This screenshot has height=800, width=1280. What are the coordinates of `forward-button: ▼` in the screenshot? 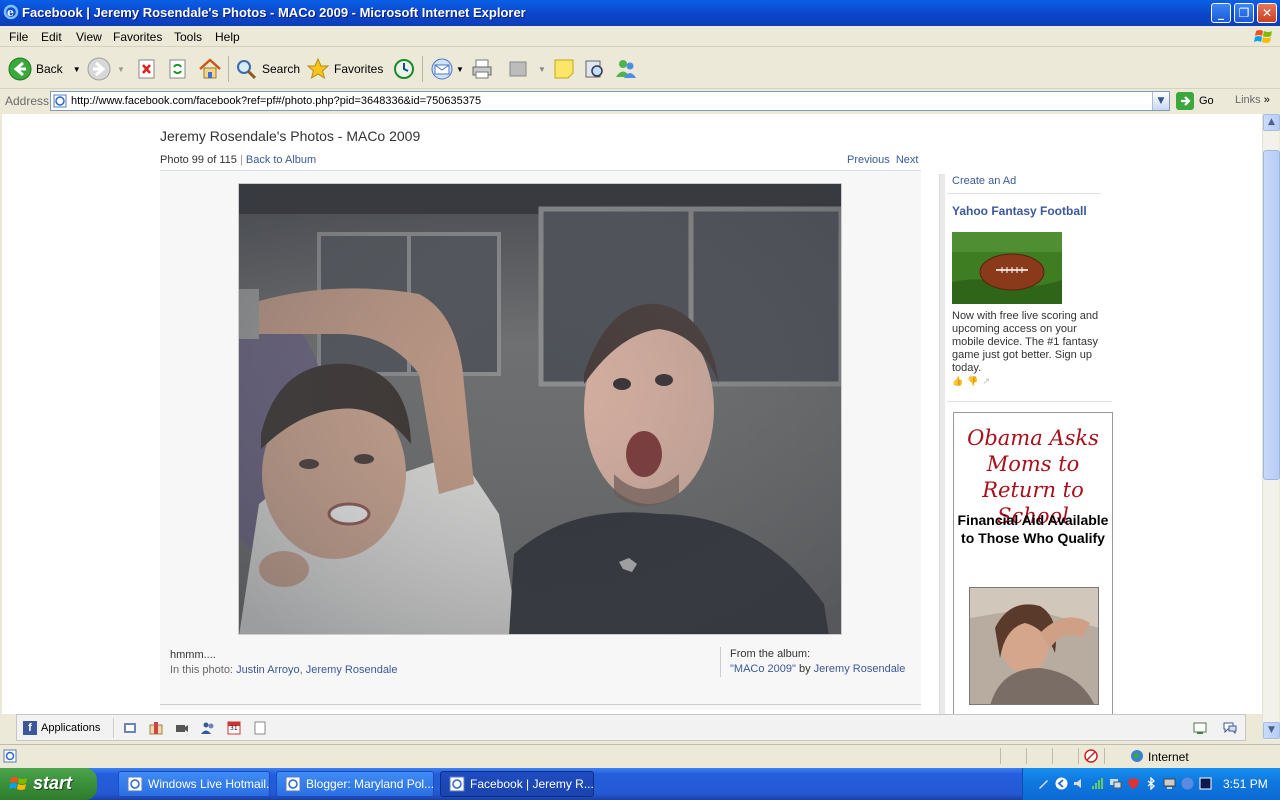 It's located at (106, 69).